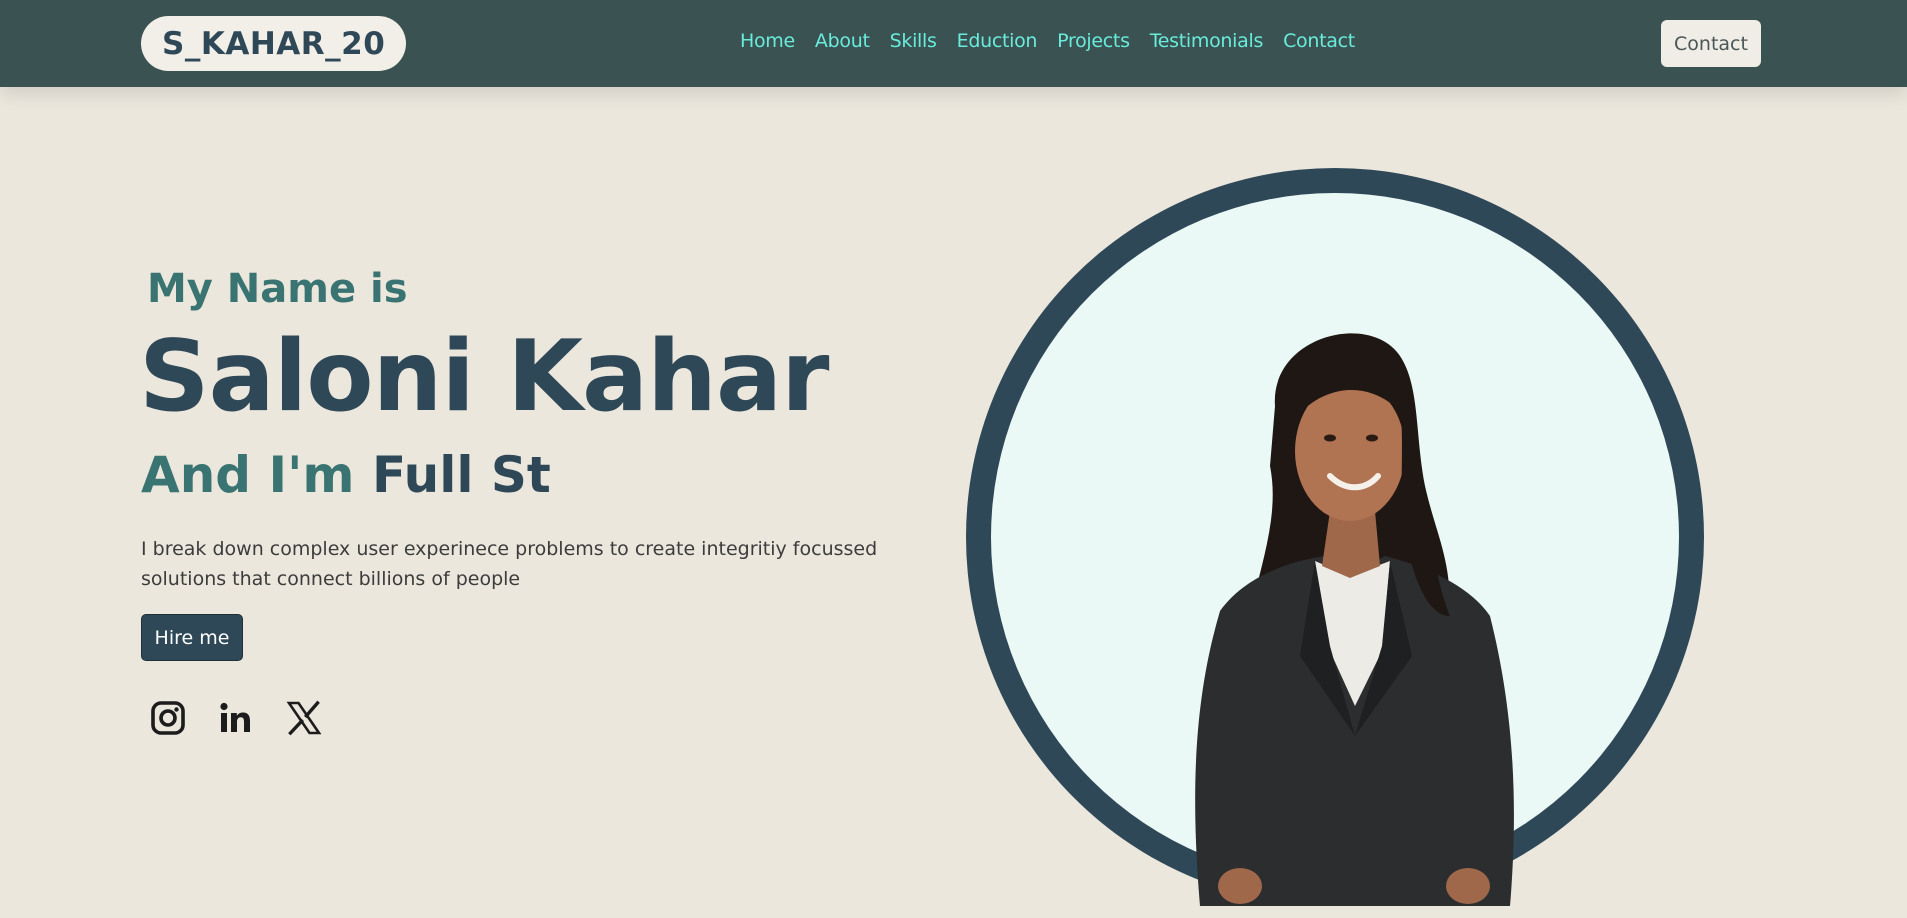 The width and height of the screenshot is (1907, 918). Describe the element at coordinates (997, 41) in the screenshot. I see `nav-link-education: Eduction` at that location.